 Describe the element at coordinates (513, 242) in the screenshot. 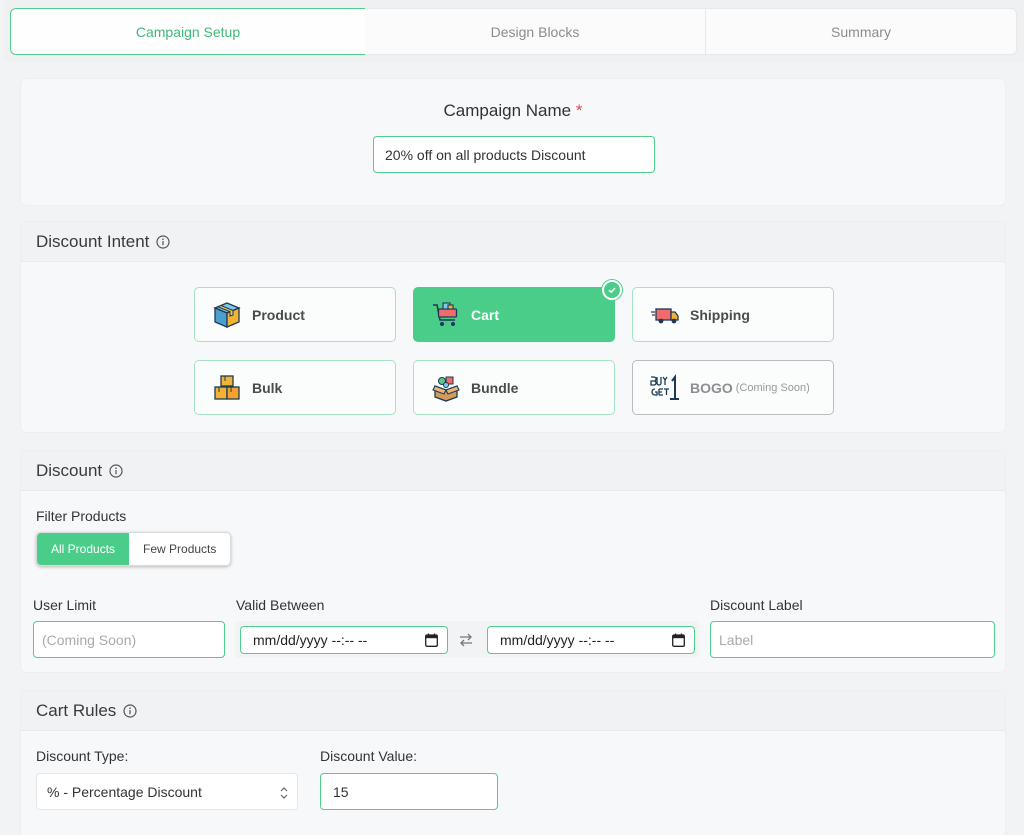

I see `discount-intent-header: Discount Intent` at that location.